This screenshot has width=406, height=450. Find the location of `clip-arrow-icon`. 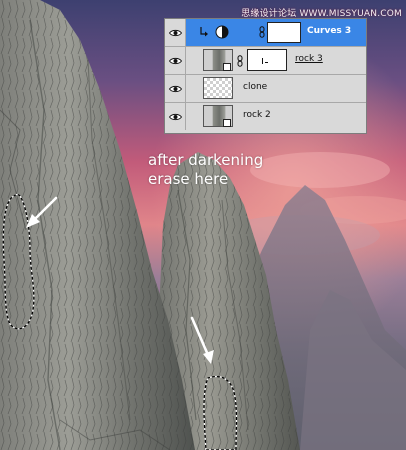

clip-arrow-icon is located at coordinates (204, 32).